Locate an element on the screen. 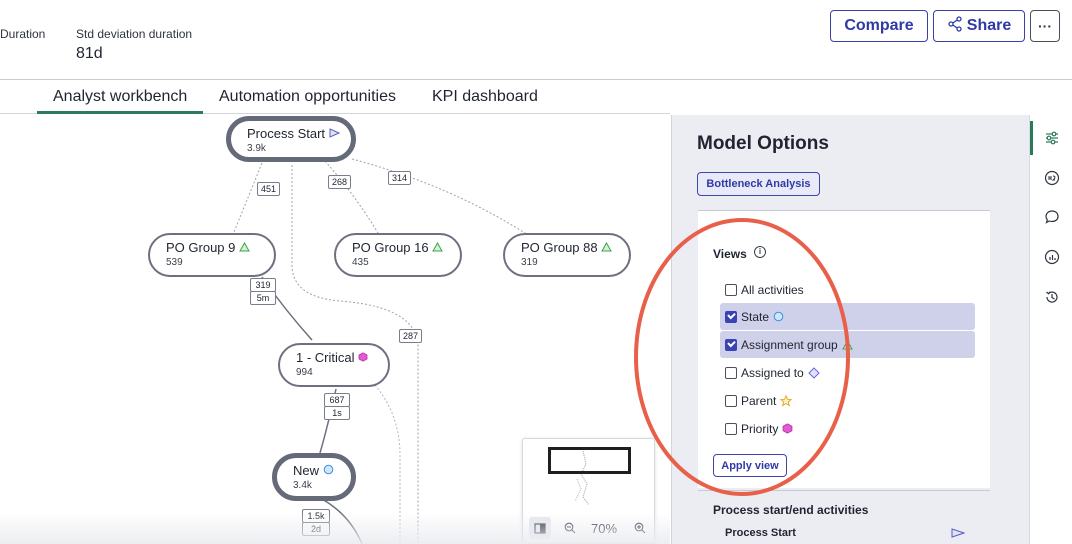  compare-button: Compare is located at coordinates (879, 26).